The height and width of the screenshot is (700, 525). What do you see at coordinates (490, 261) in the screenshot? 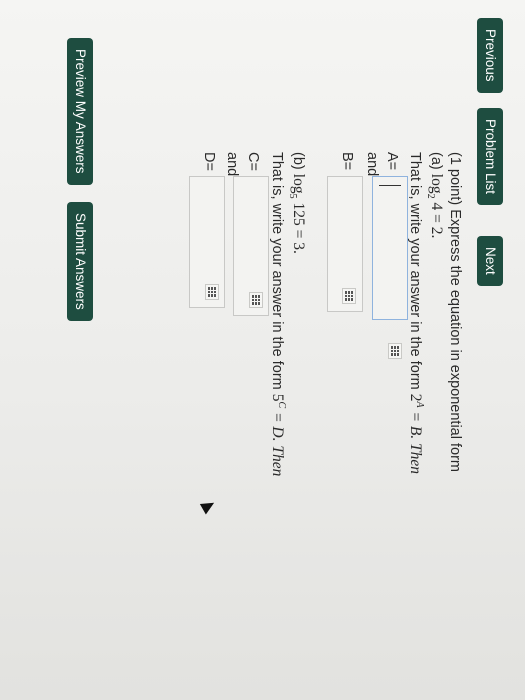
I see `next-button: Next` at bounding box center [490, 261].